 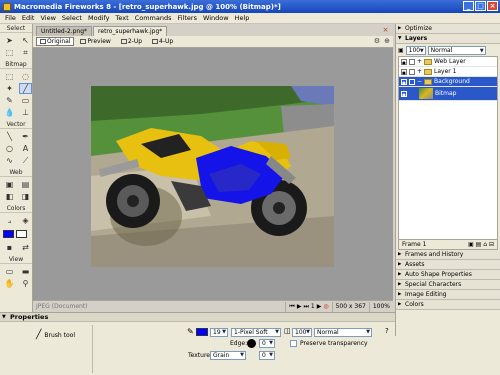 What do you see at coordinates (25, 88) in the screenshot?
I see `brush-tool-icon: ╱` at bounding box center [25, 88].